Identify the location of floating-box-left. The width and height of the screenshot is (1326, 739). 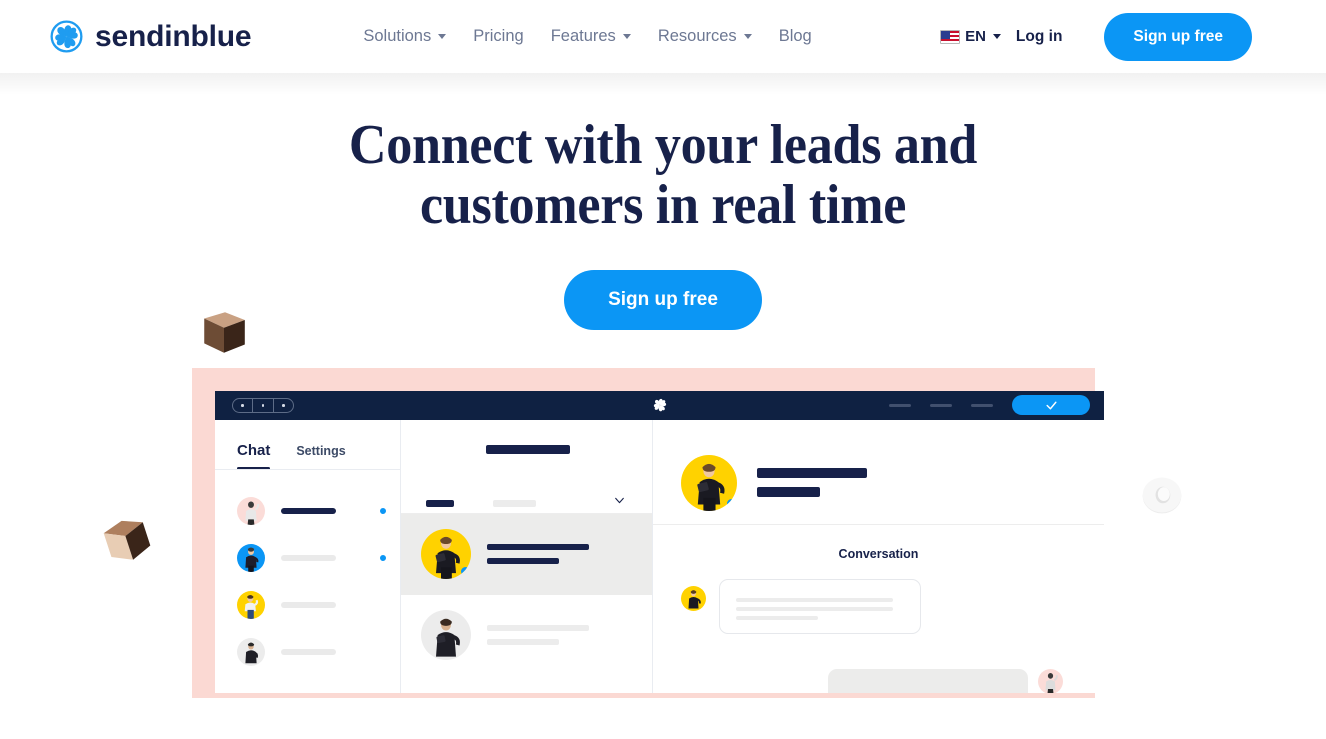
(127, 540).